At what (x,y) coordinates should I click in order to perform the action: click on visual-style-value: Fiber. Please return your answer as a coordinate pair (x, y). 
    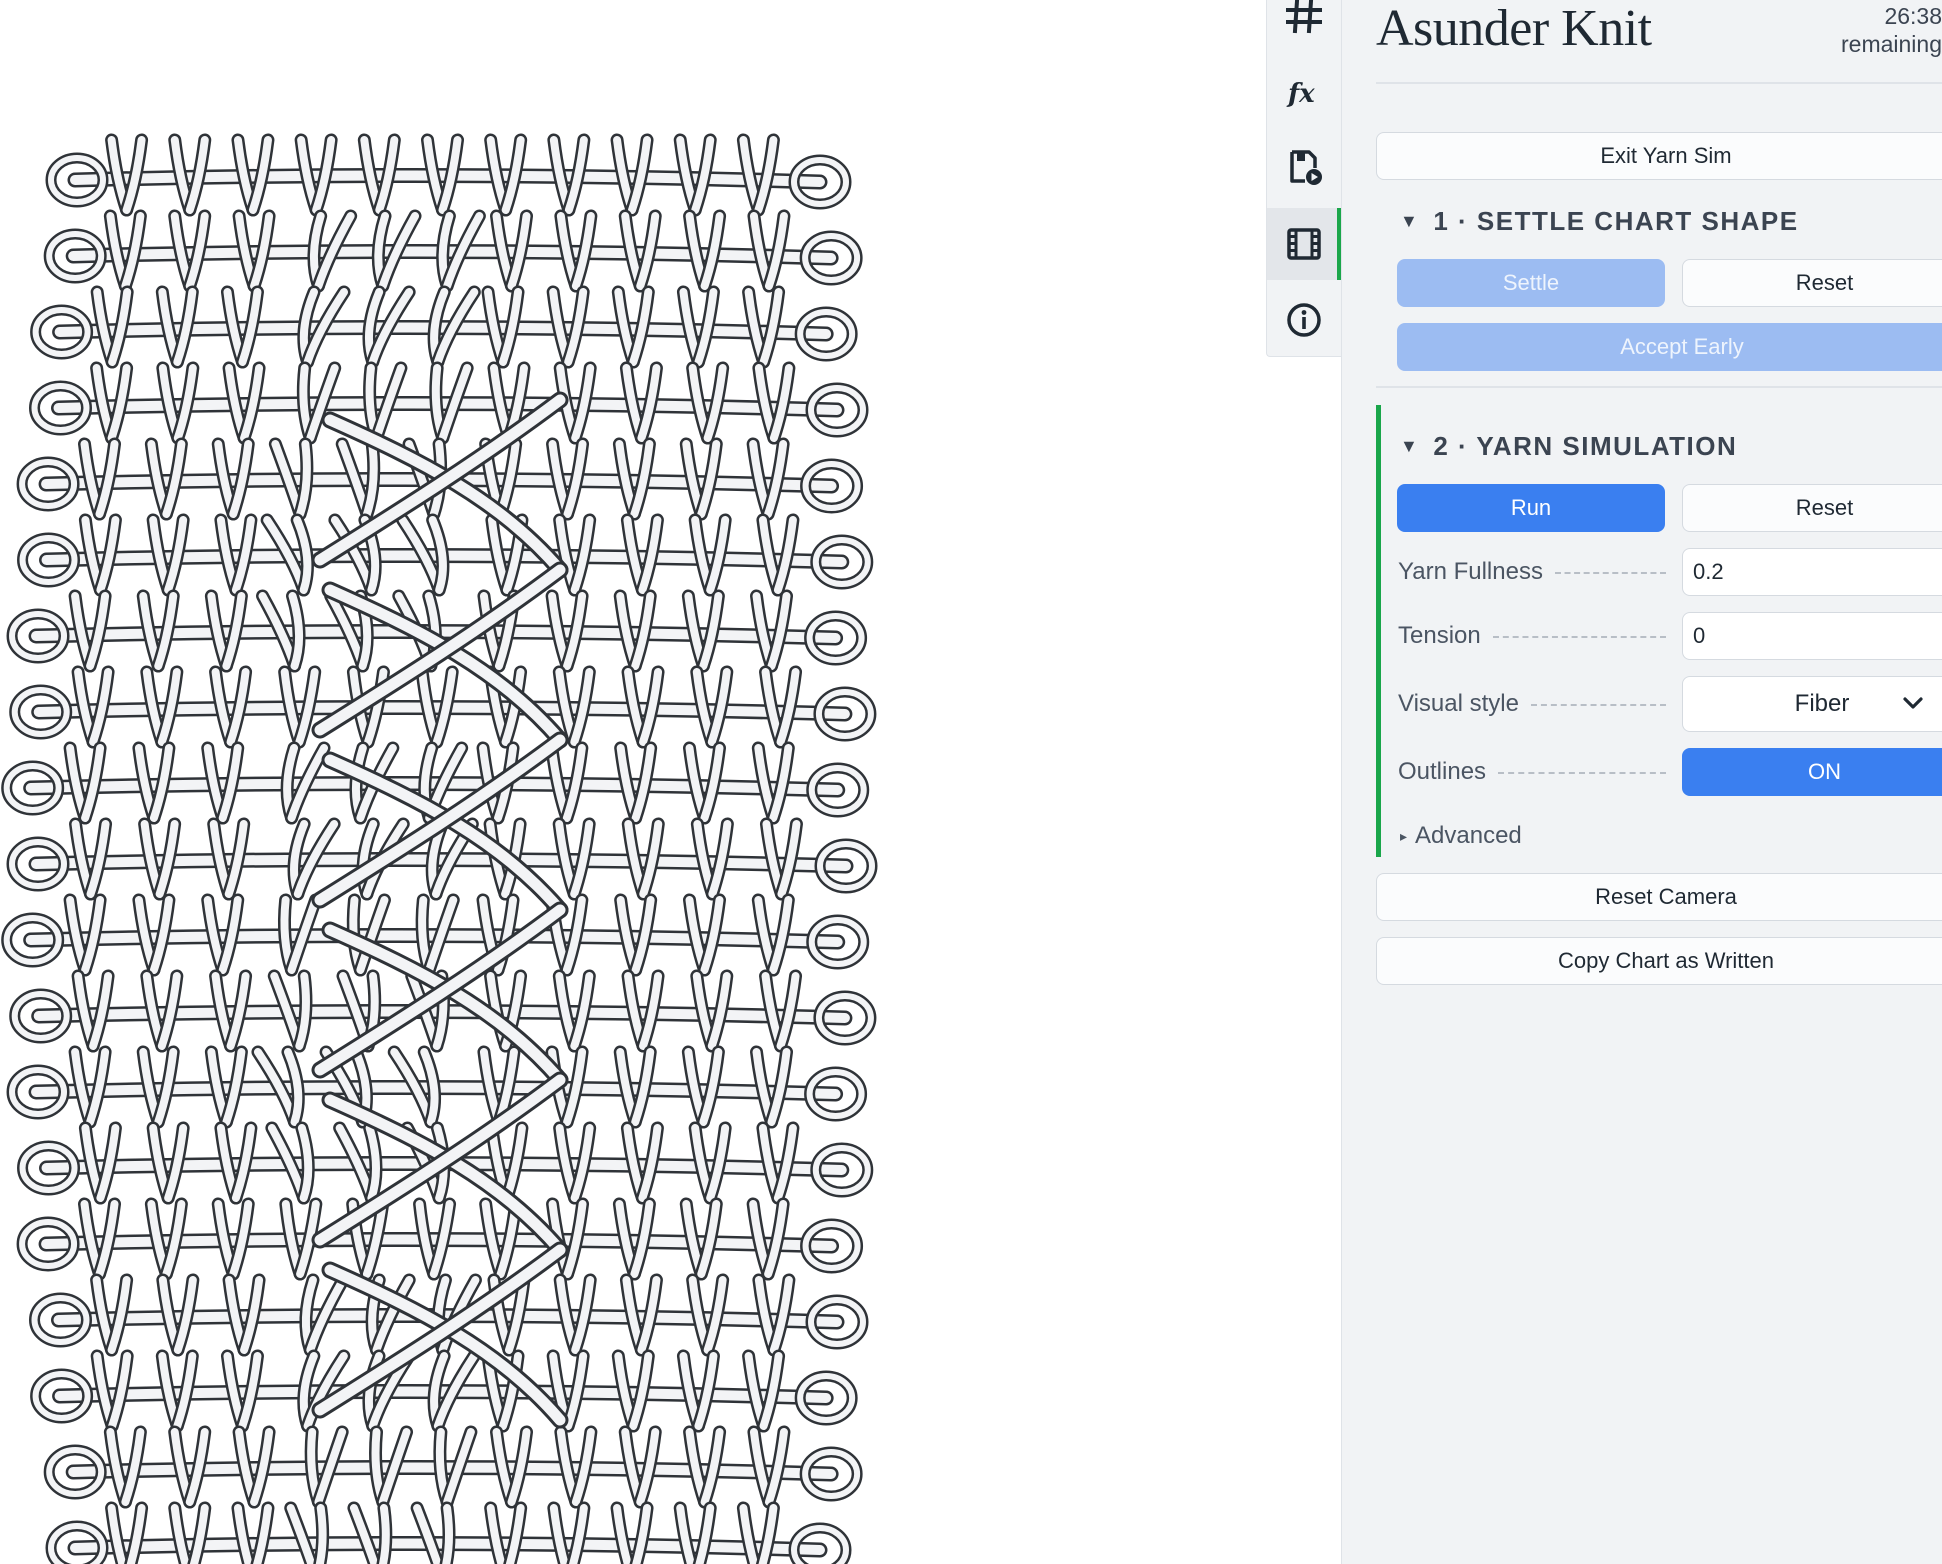
    Looking at the image, I should click on (1822, 703).